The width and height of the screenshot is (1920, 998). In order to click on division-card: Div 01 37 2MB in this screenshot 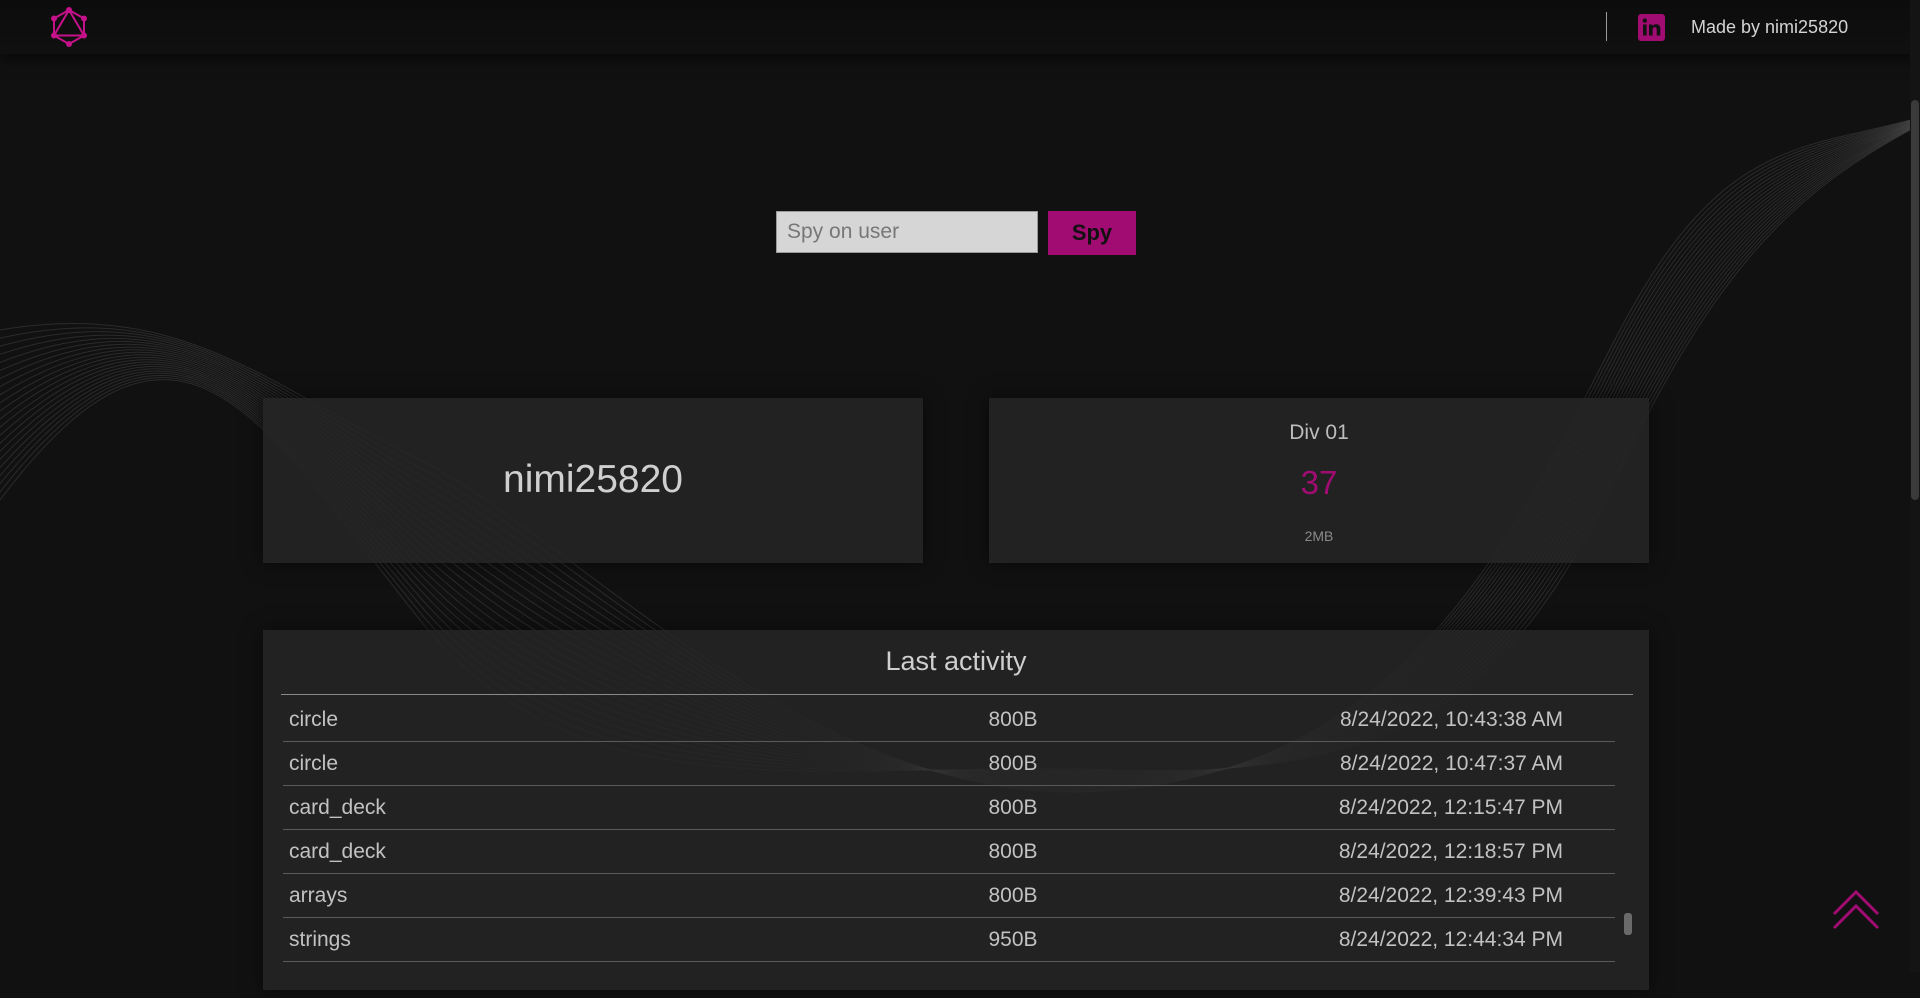, I will do `click(1319, 480)`.